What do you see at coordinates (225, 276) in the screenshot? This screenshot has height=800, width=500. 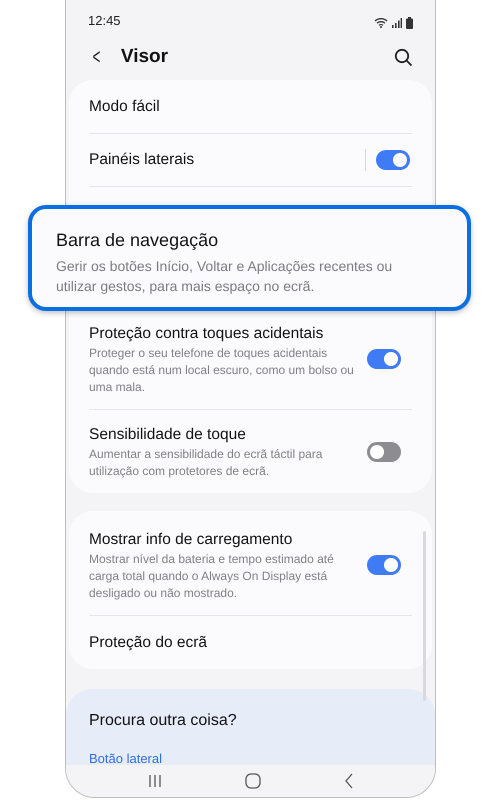 I see `setting-description: Gerir os botões Início, Voltar e Aplicações recentes ou utilizar gestos, para mais espaço no ecrã.` at bounding box center [225, 276].